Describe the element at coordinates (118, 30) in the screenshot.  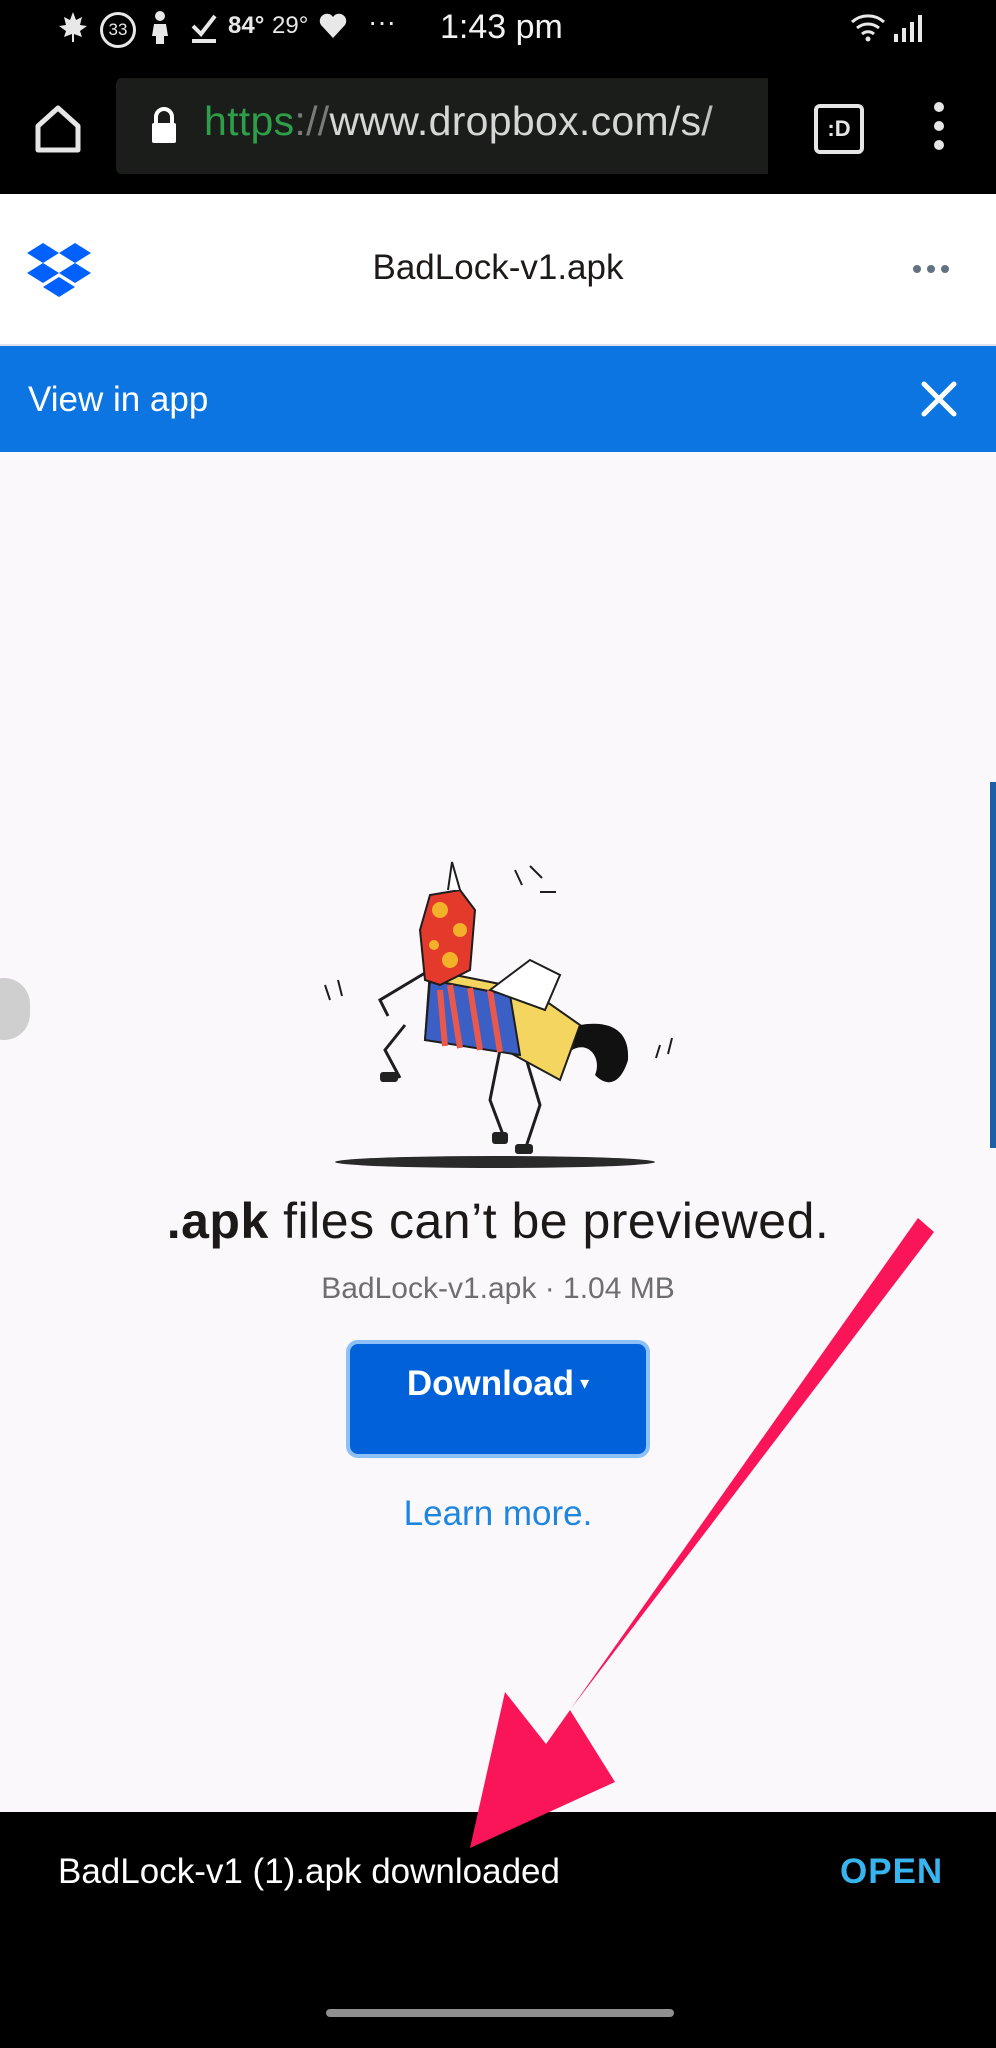
I see `badge-icon: 33` at that location.